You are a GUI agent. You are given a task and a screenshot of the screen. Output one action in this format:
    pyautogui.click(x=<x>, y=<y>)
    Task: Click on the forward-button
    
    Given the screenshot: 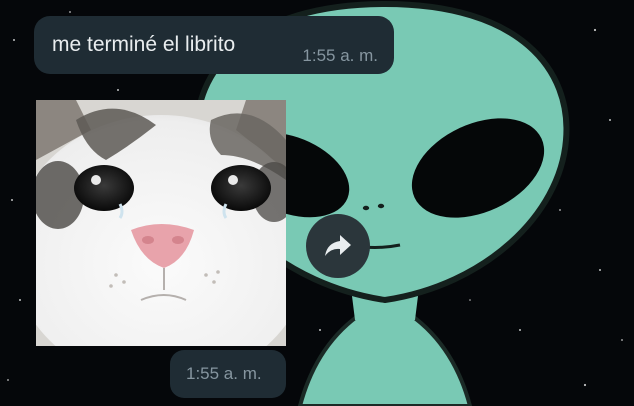 What is the action you would take?
    pyautogui.click(x=338, y=246)
    